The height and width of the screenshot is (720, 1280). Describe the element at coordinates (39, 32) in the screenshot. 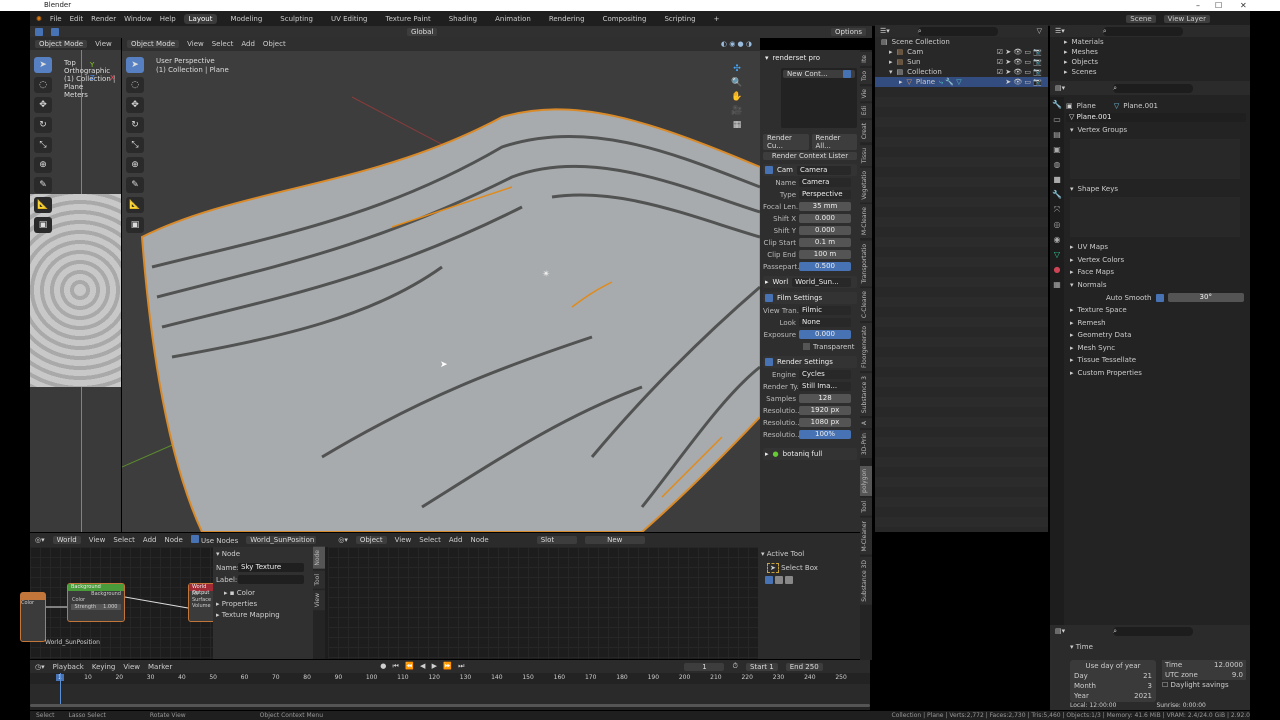

I see `select-mode-icon` at that location.